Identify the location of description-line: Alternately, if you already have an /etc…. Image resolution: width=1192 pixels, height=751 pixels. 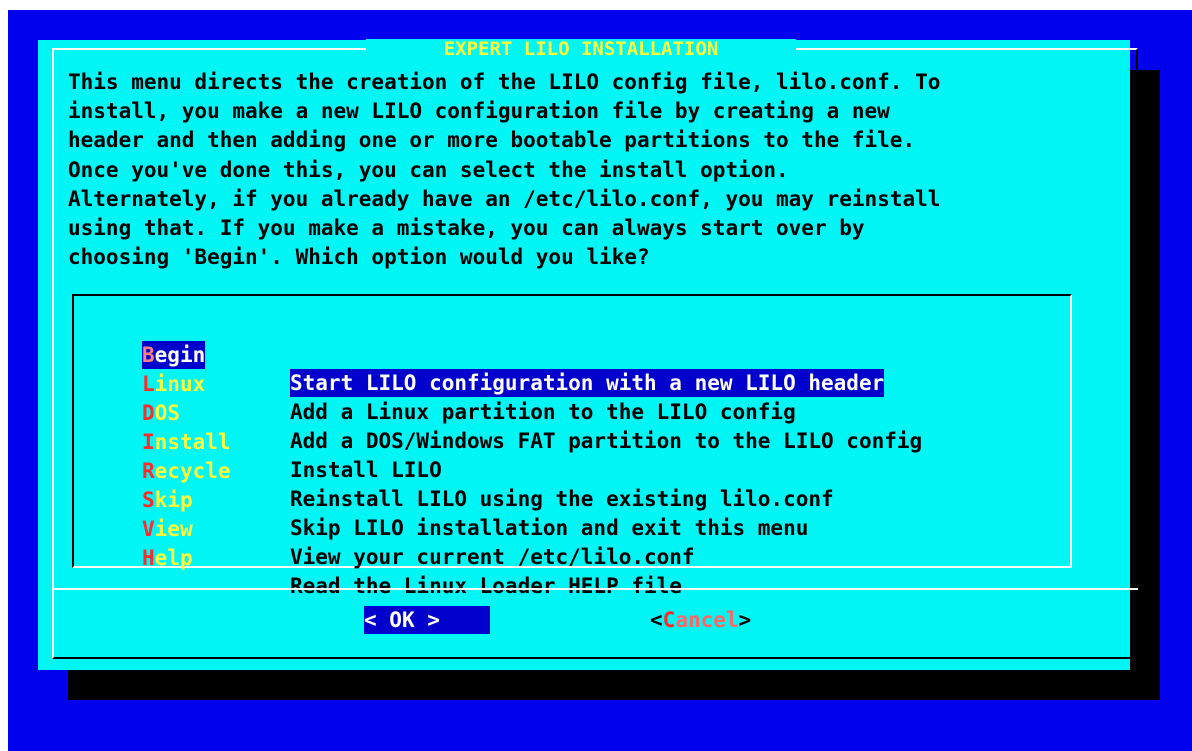
(504, 198).